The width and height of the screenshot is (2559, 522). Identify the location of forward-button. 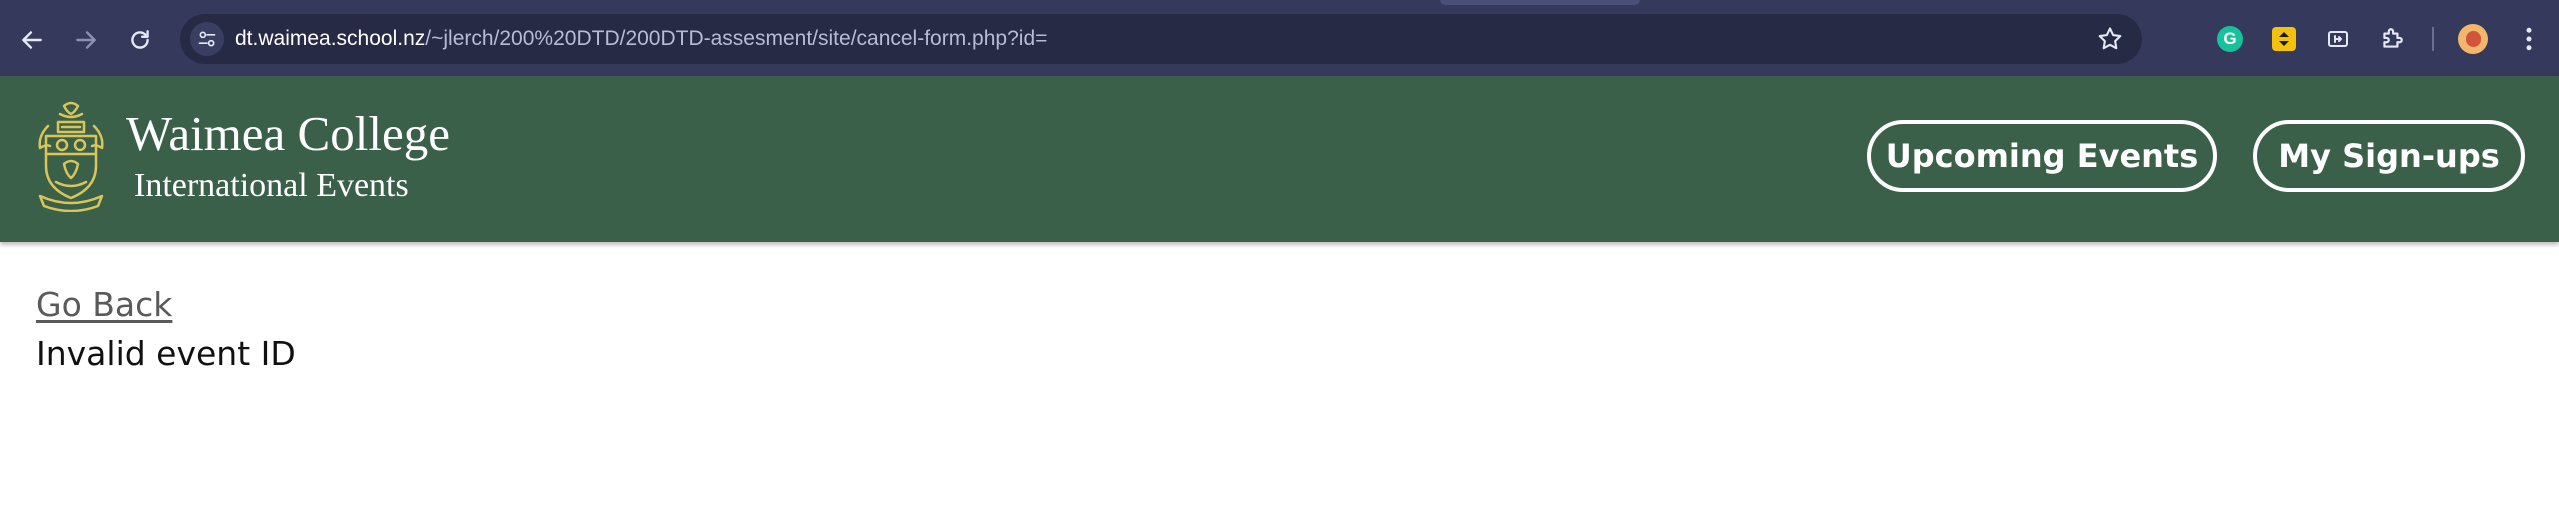
(86, 40).